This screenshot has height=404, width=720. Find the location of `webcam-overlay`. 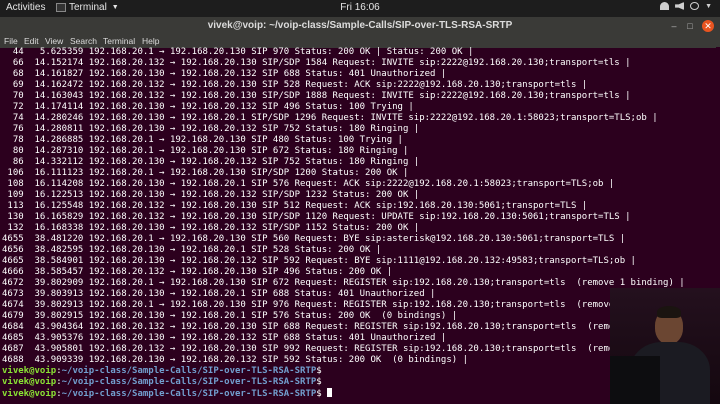

webcam-overlay is located at coordinates (665, 346).